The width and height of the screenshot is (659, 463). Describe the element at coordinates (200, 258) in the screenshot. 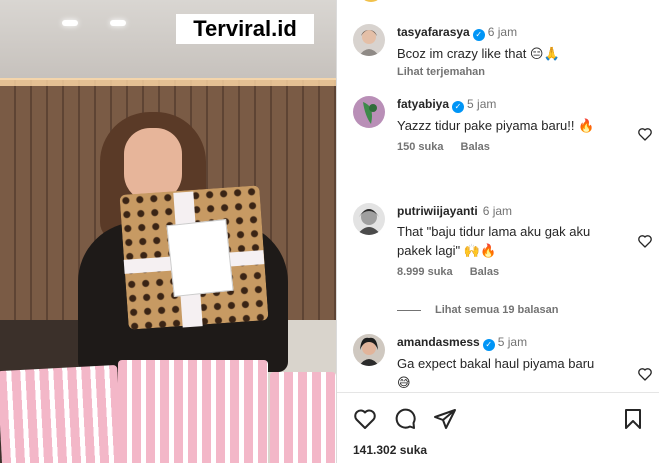

I see `package-tag` at that location.